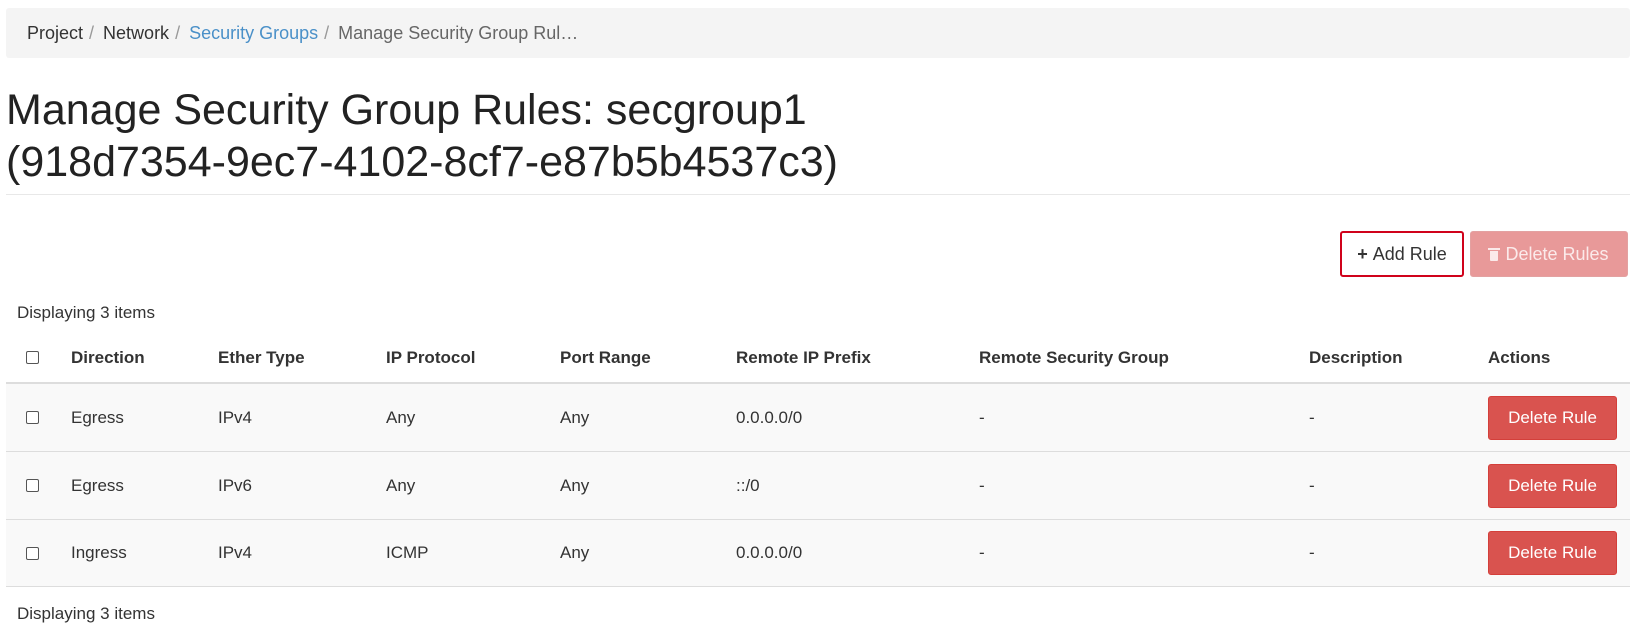 This screenshot has width=1642, height=631. Describe the element at coordinates (1519, 357) in the screenshot. I see `column-header-actions: Actions` at that location.